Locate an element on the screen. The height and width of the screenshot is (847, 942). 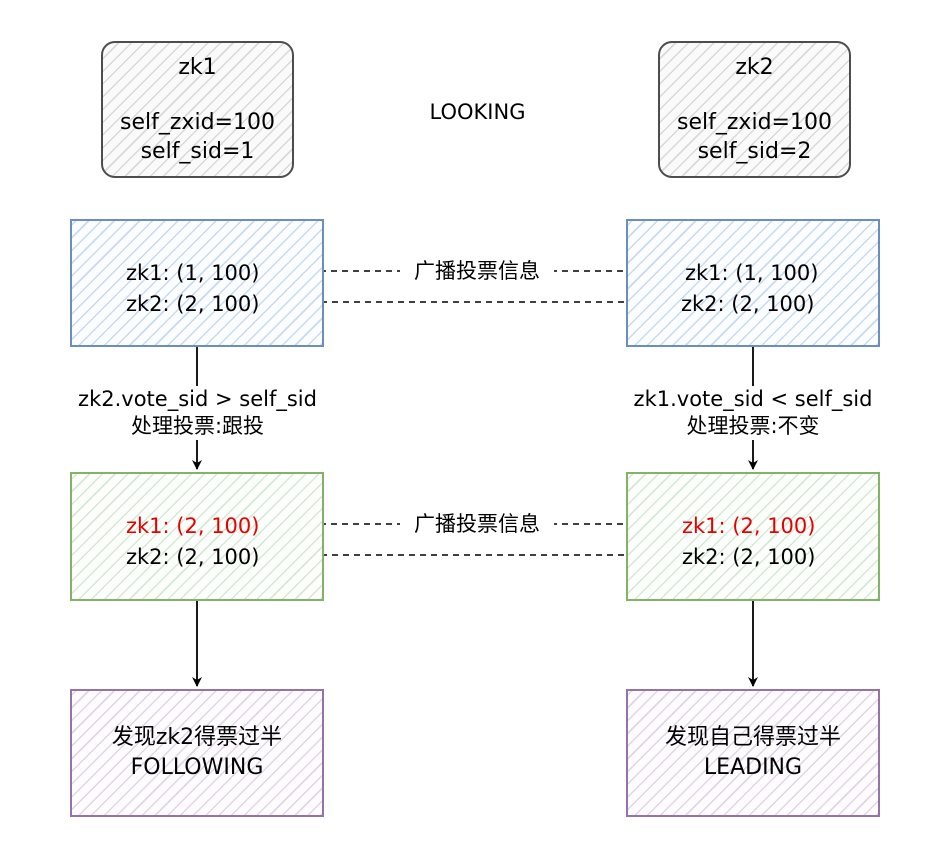
result-box-zk1: 发现zk2得票过半 FOLLOWING is located at coordinates (197, 753).